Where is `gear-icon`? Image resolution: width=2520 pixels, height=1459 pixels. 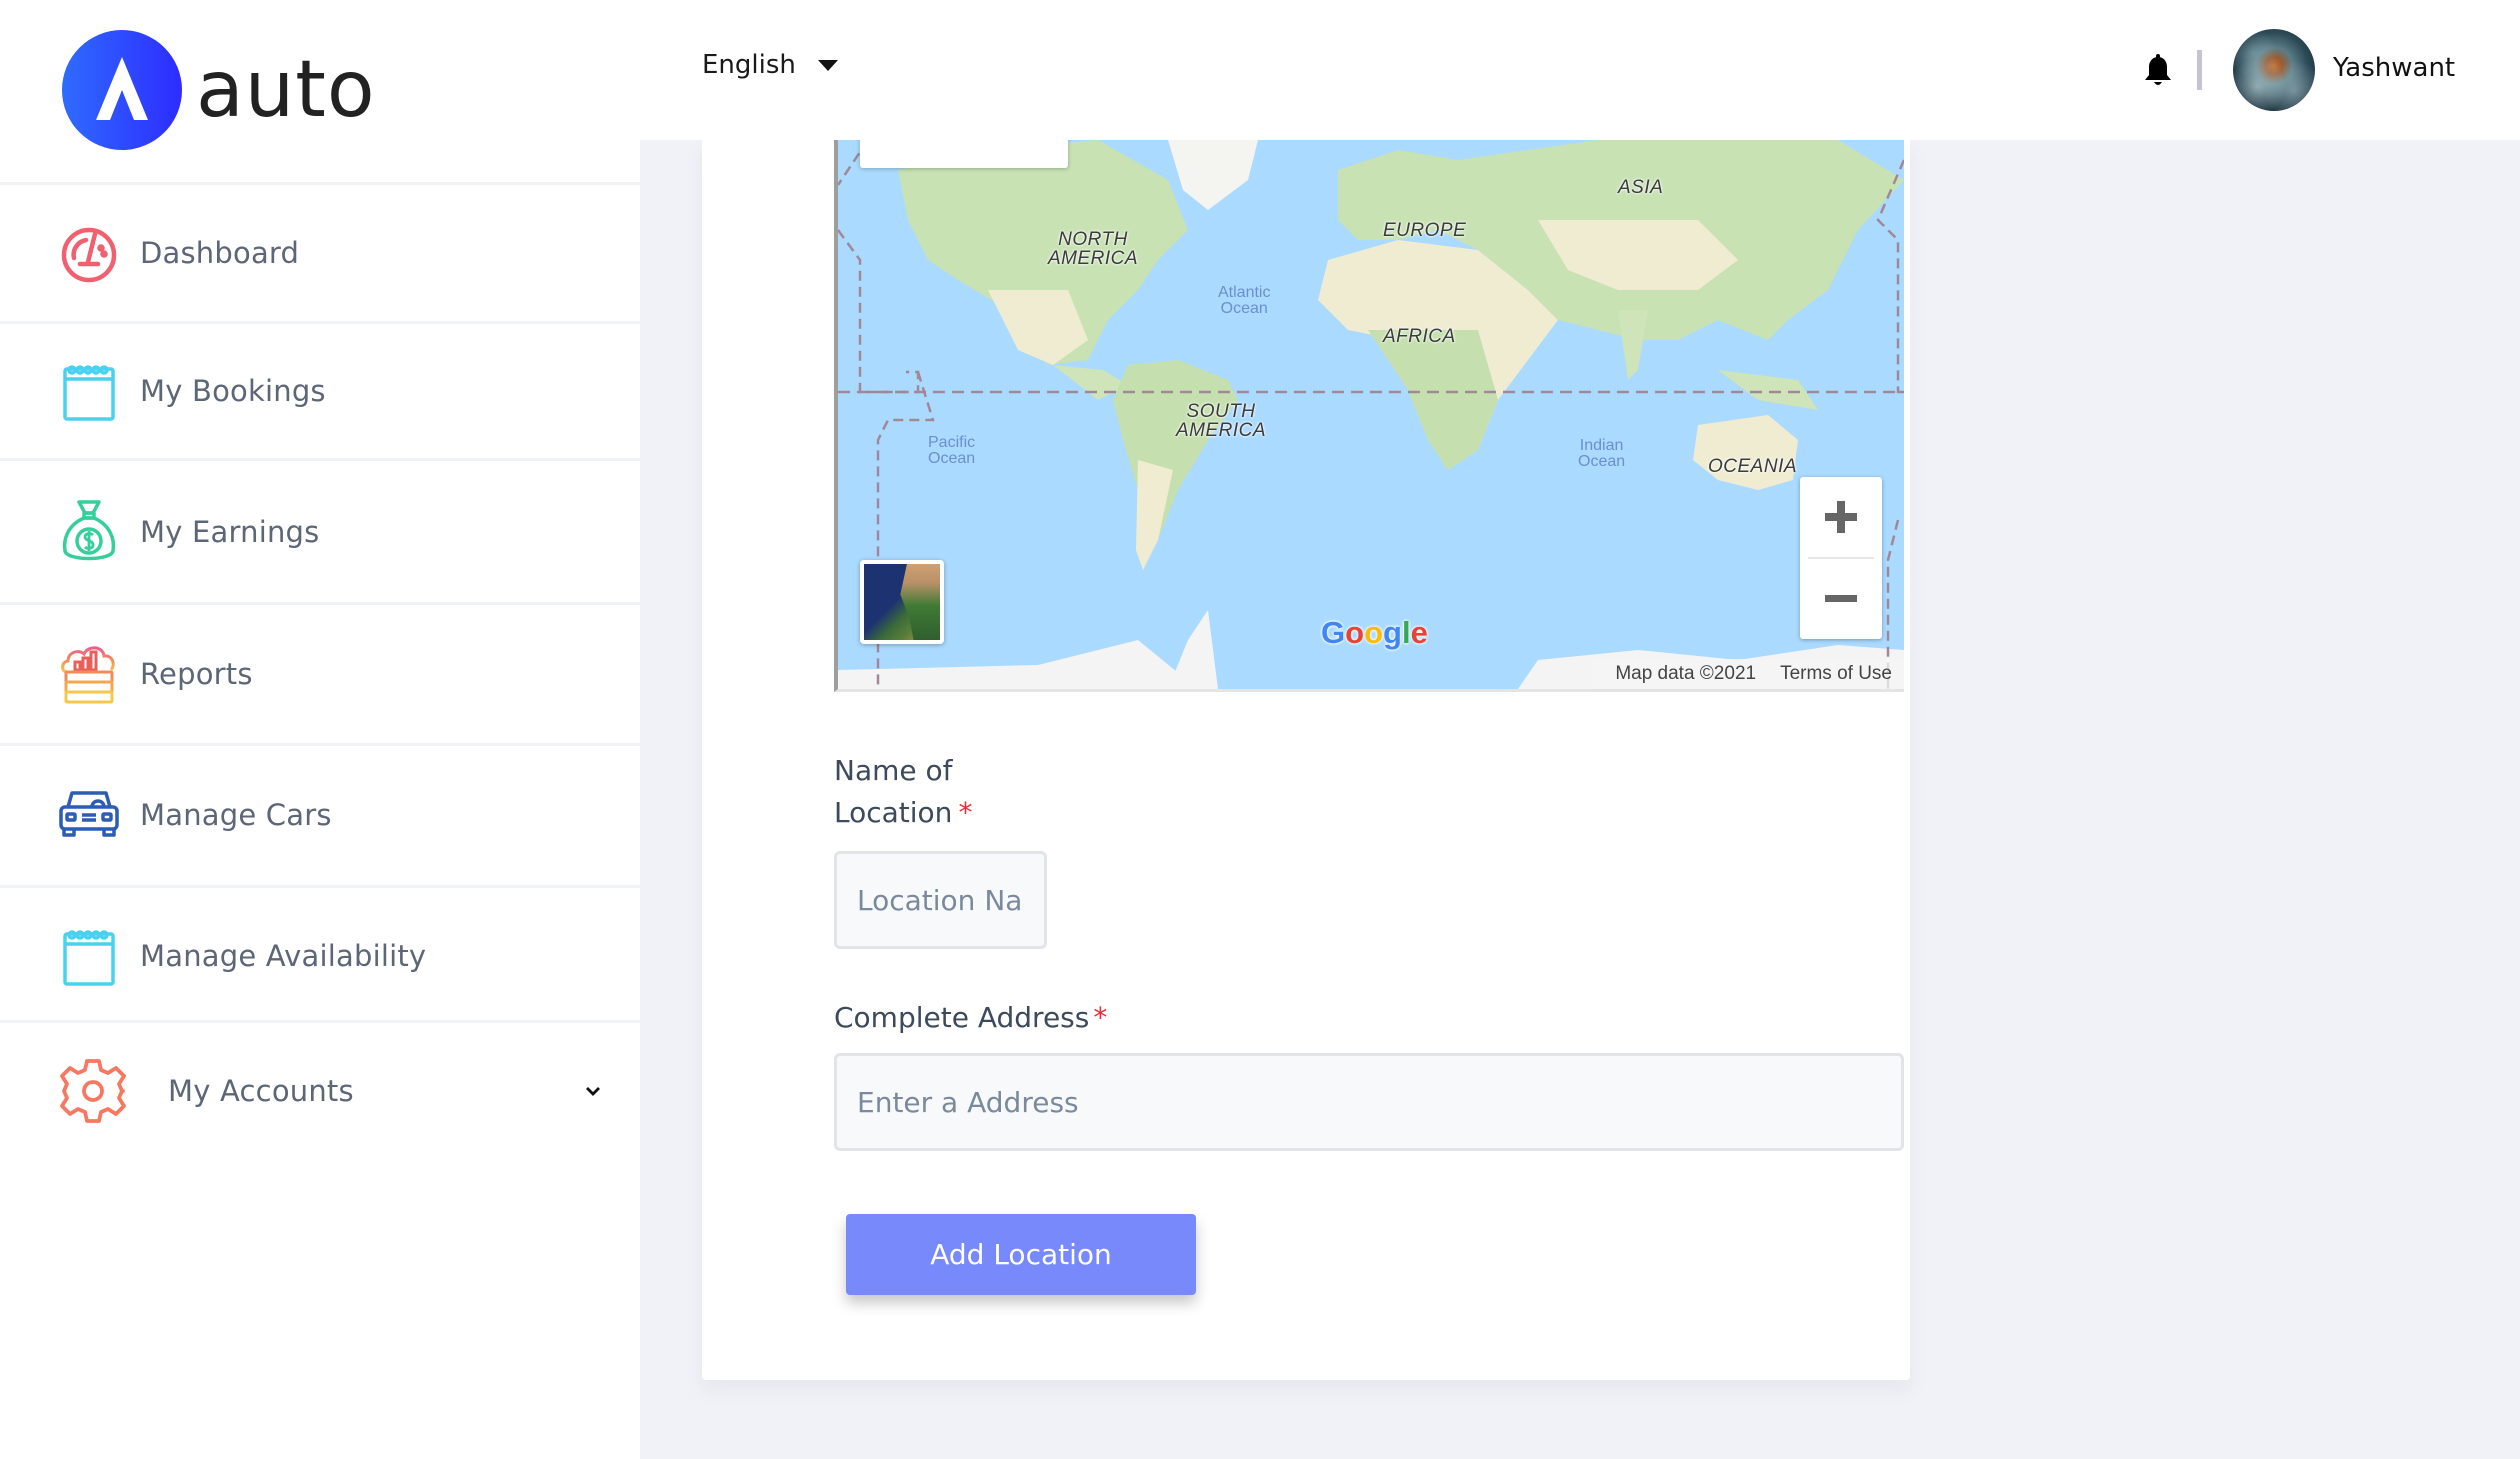 gear-icon is located at coordinates (93, 1091).